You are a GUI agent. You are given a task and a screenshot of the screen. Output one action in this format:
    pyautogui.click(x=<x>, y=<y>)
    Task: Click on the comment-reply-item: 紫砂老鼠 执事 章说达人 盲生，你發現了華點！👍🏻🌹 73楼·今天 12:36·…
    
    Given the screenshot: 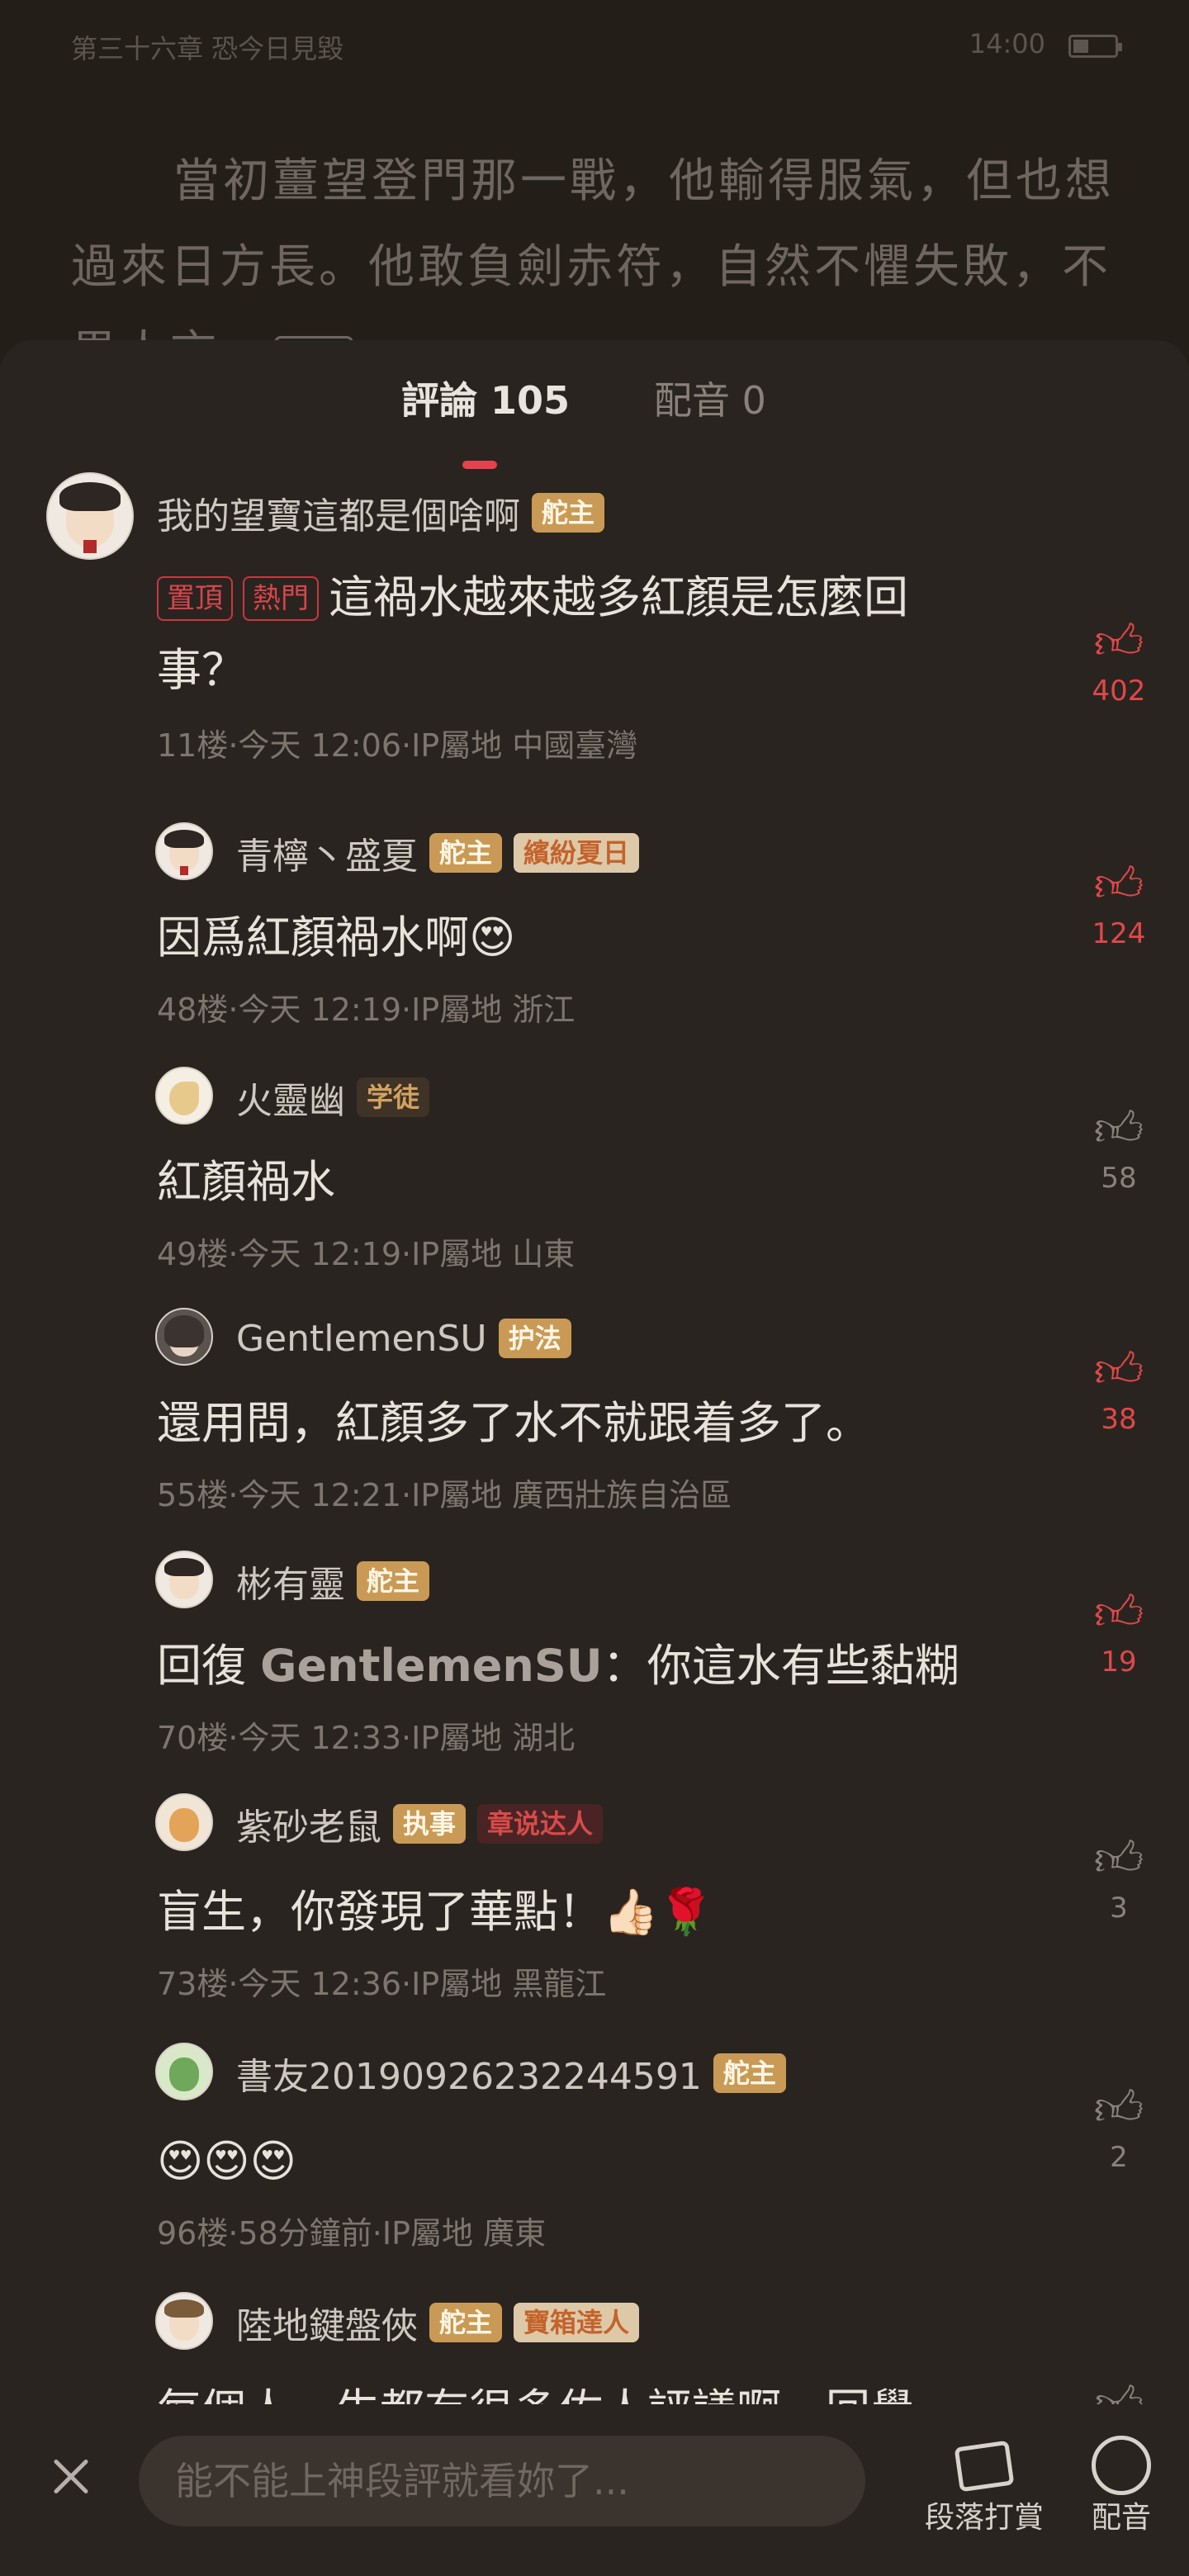 What is the action you would take?
    pyautogui.click(x=594, y=1908)
    